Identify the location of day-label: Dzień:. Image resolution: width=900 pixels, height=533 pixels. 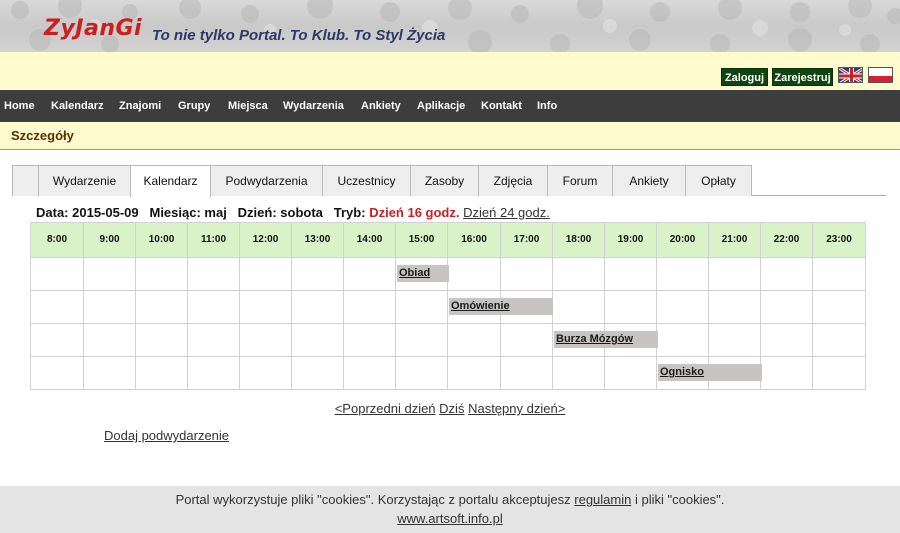
(257, 212).